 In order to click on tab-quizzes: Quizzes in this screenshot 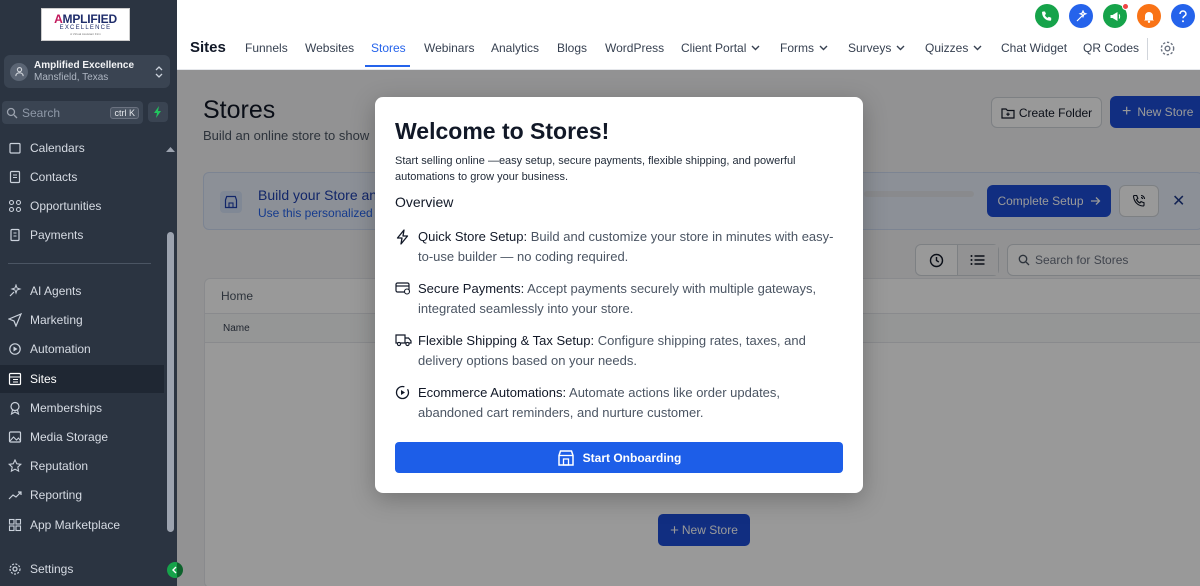, I will do `click(953, 48)`.